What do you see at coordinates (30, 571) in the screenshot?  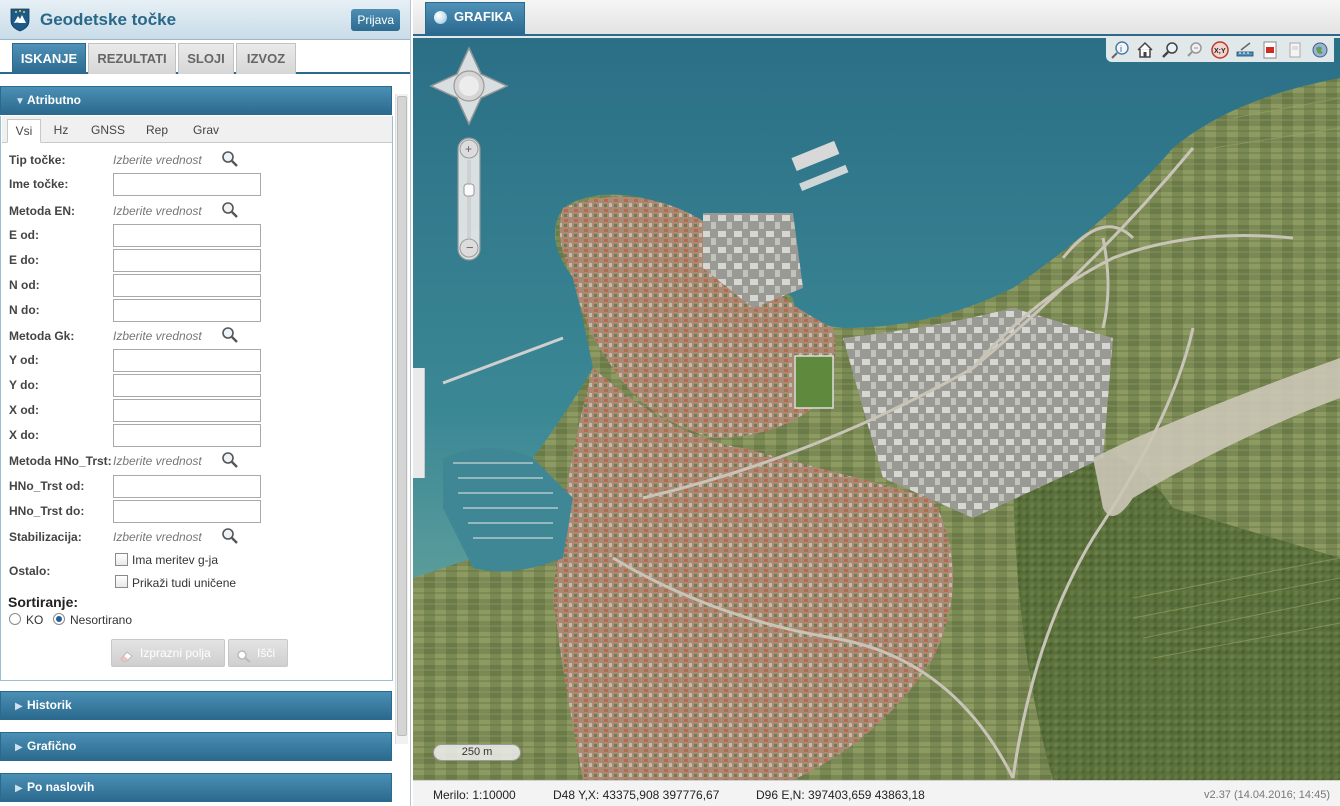 I see `label-ostalo: Ostalo:` at bounding box center [30, 571].